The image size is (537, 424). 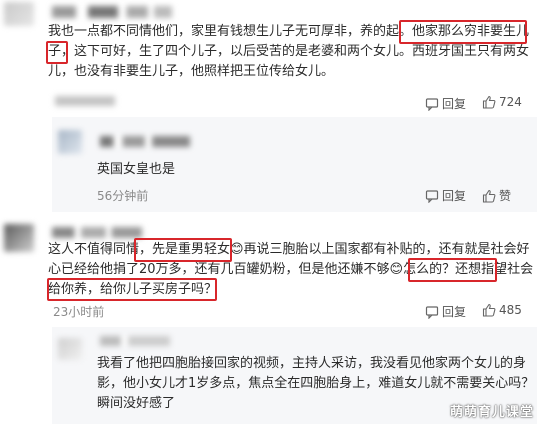 I want to click on comment-text-line: 这人不值得同情，先是重男轻女😊再说三胞胎以上国家都有补贴的，还有就是社会好, so click(x=289, y=249).